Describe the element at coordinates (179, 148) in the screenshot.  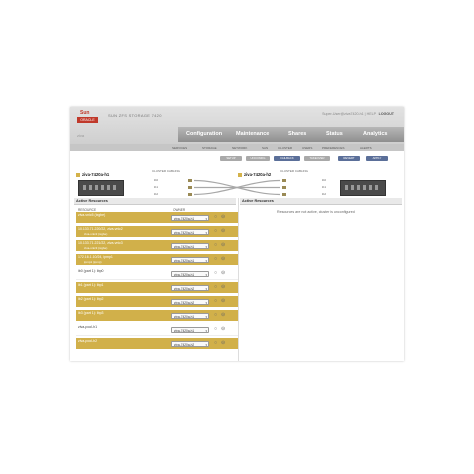
I see `subtab-services: SERVICES` at that location.